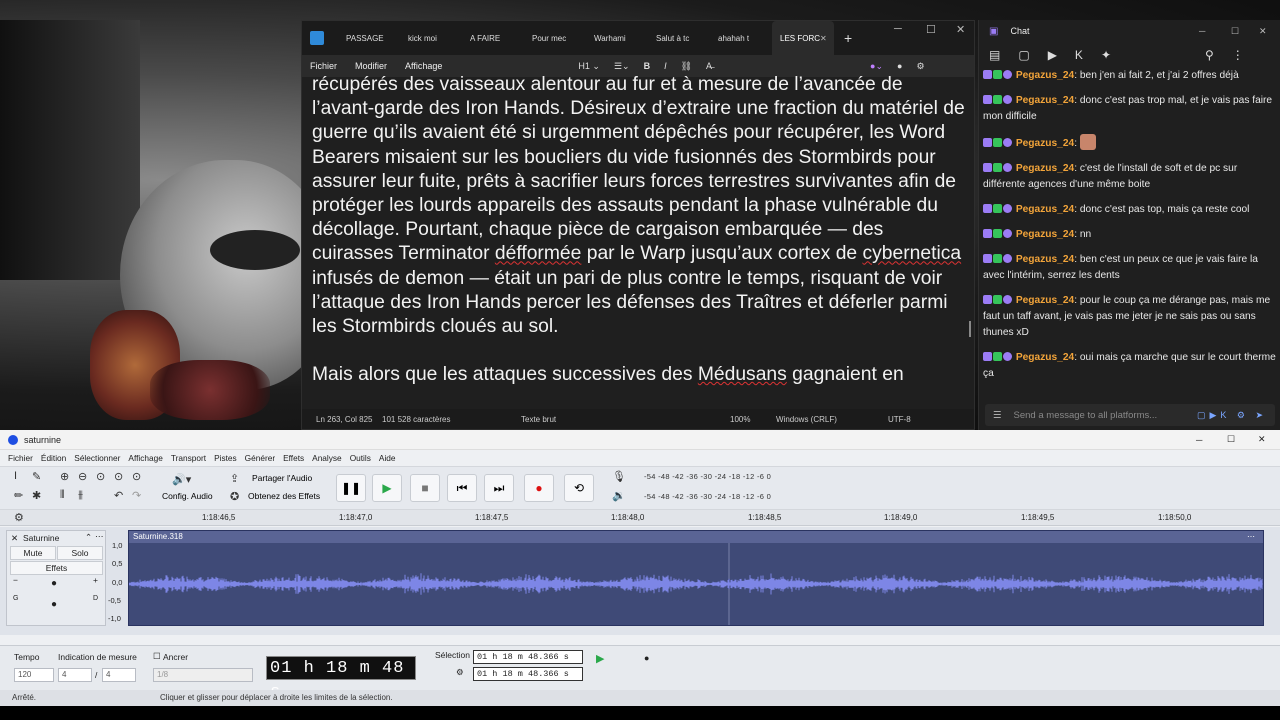 This screenshot has height=720, width=1280. I want to click on menu-fichier: Fichier, so click(323, 66).